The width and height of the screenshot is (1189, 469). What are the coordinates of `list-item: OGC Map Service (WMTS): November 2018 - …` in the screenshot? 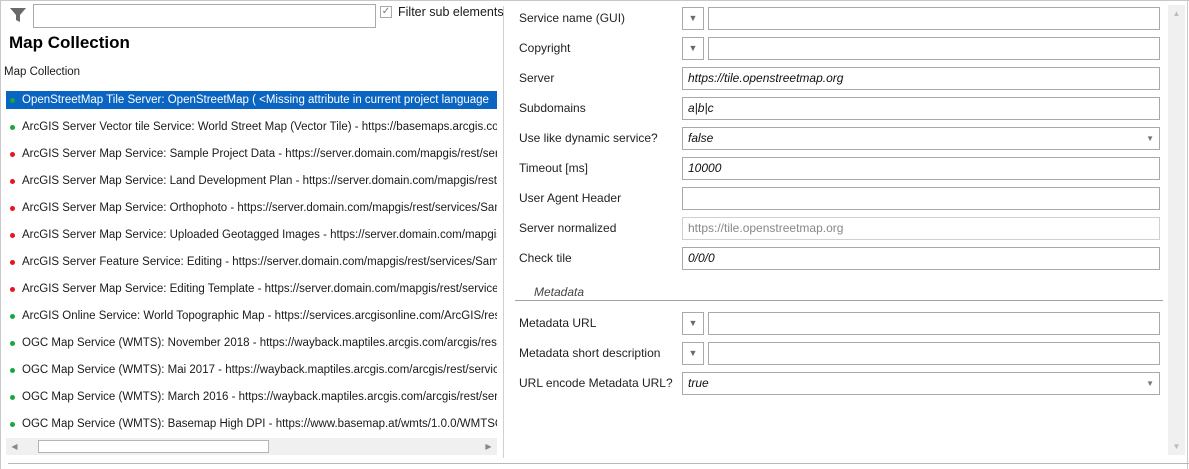 It's located at (251, 343).